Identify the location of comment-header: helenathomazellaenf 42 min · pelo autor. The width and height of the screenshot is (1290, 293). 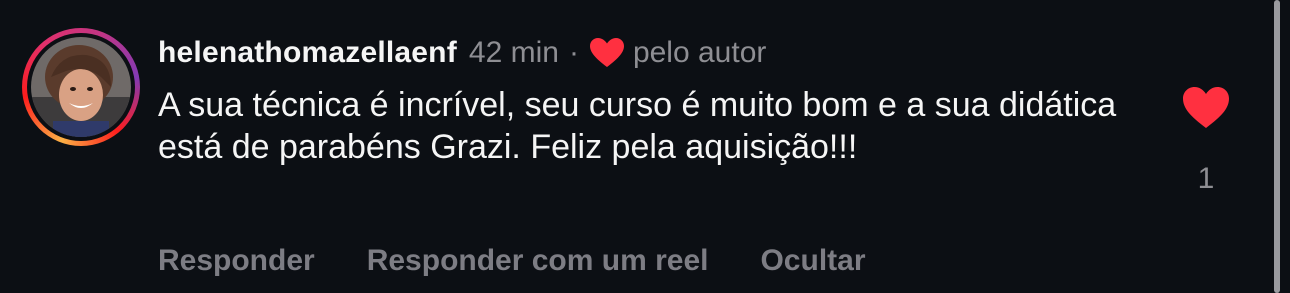
(462, 53).